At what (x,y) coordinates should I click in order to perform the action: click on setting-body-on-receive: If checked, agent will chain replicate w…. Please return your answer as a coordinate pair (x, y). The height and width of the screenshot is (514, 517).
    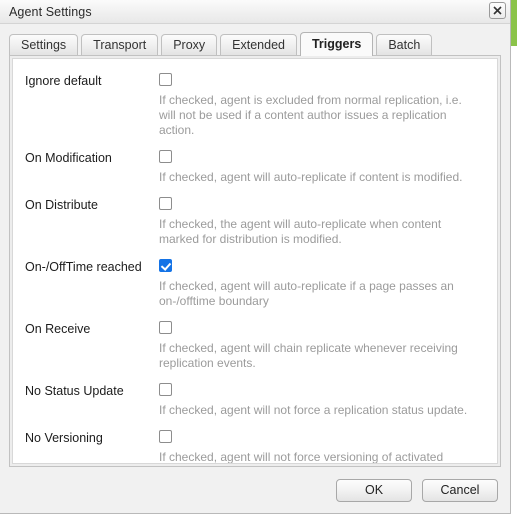
    Looking at the image, I should click on (322, 346).